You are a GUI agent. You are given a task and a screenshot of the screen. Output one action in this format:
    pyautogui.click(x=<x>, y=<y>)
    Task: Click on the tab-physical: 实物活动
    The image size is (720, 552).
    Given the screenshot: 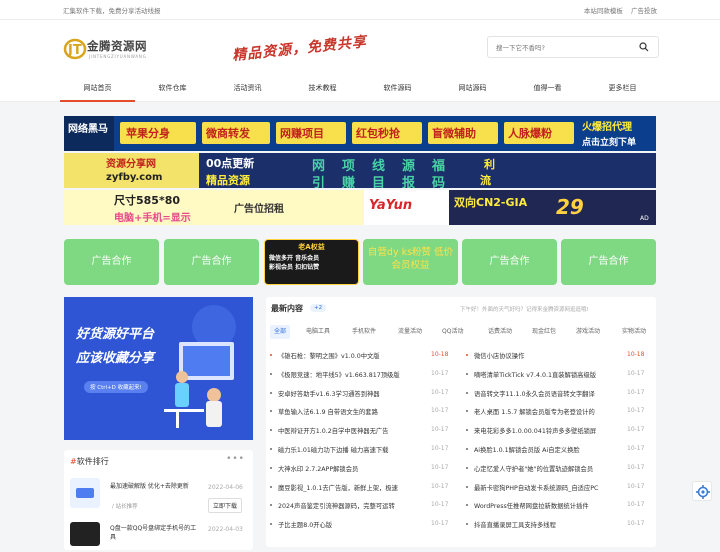 What is the action you would take?
    pyautogui.click(x=634, y=332)
    